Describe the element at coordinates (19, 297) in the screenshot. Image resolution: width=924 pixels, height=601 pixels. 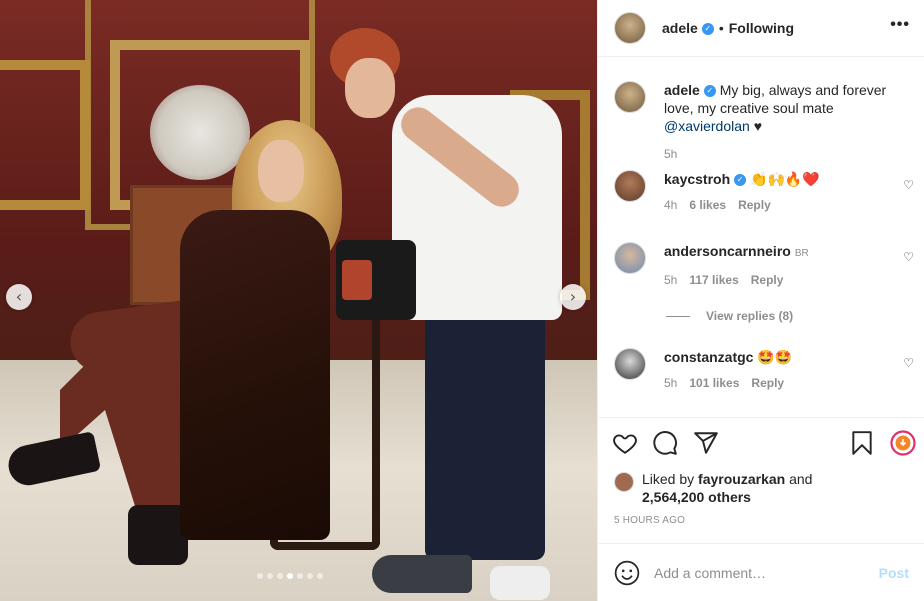
I see `carousel-prev-button: ‹` at that location.